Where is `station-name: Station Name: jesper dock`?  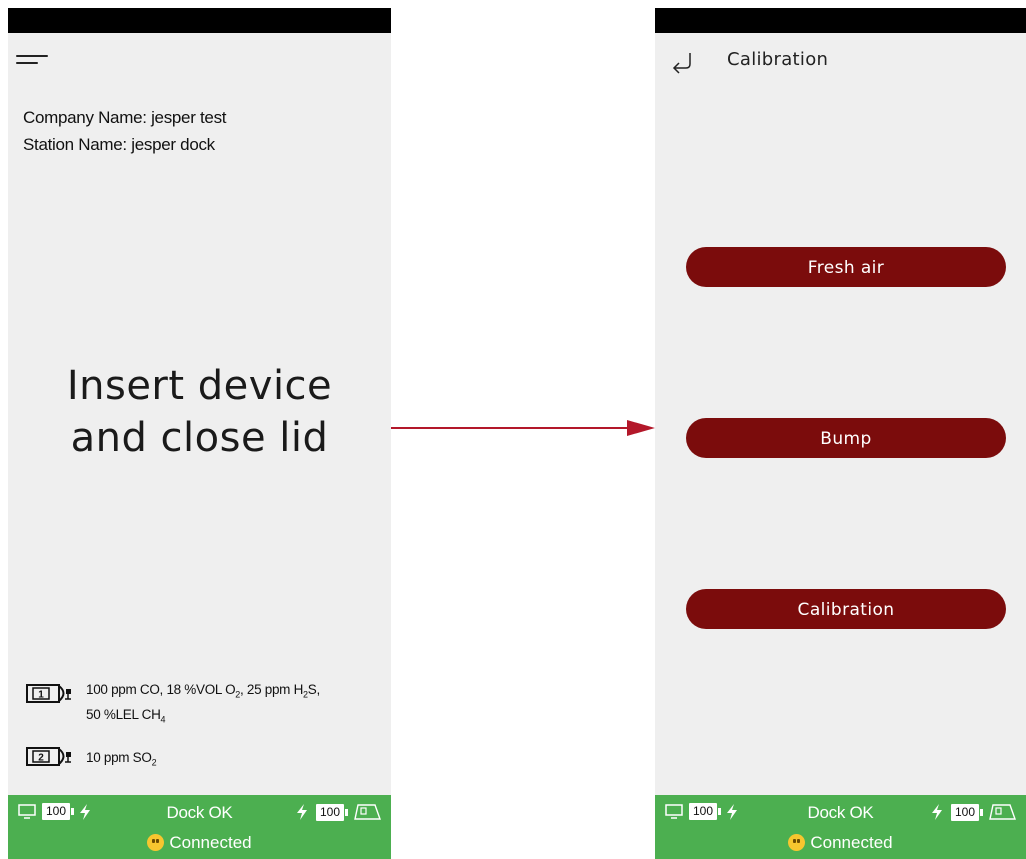 station-name: Station Name: jesper dock is located at coordinates (119, 144).